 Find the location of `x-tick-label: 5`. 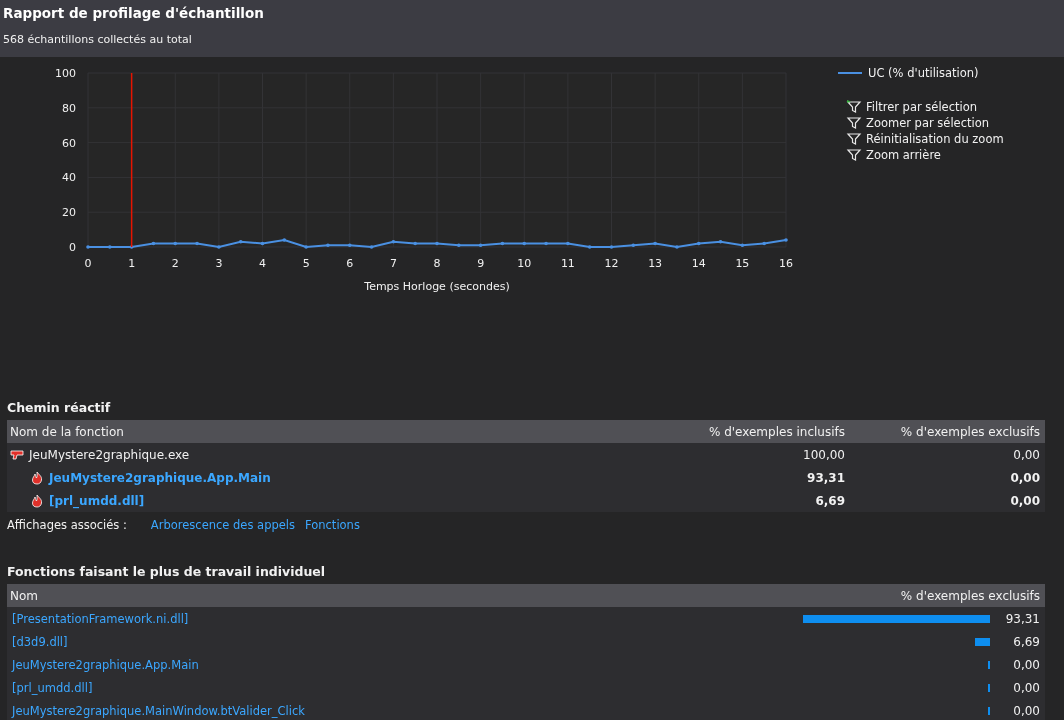

x-tick-label: 5 is located at coordinates (306, 263).